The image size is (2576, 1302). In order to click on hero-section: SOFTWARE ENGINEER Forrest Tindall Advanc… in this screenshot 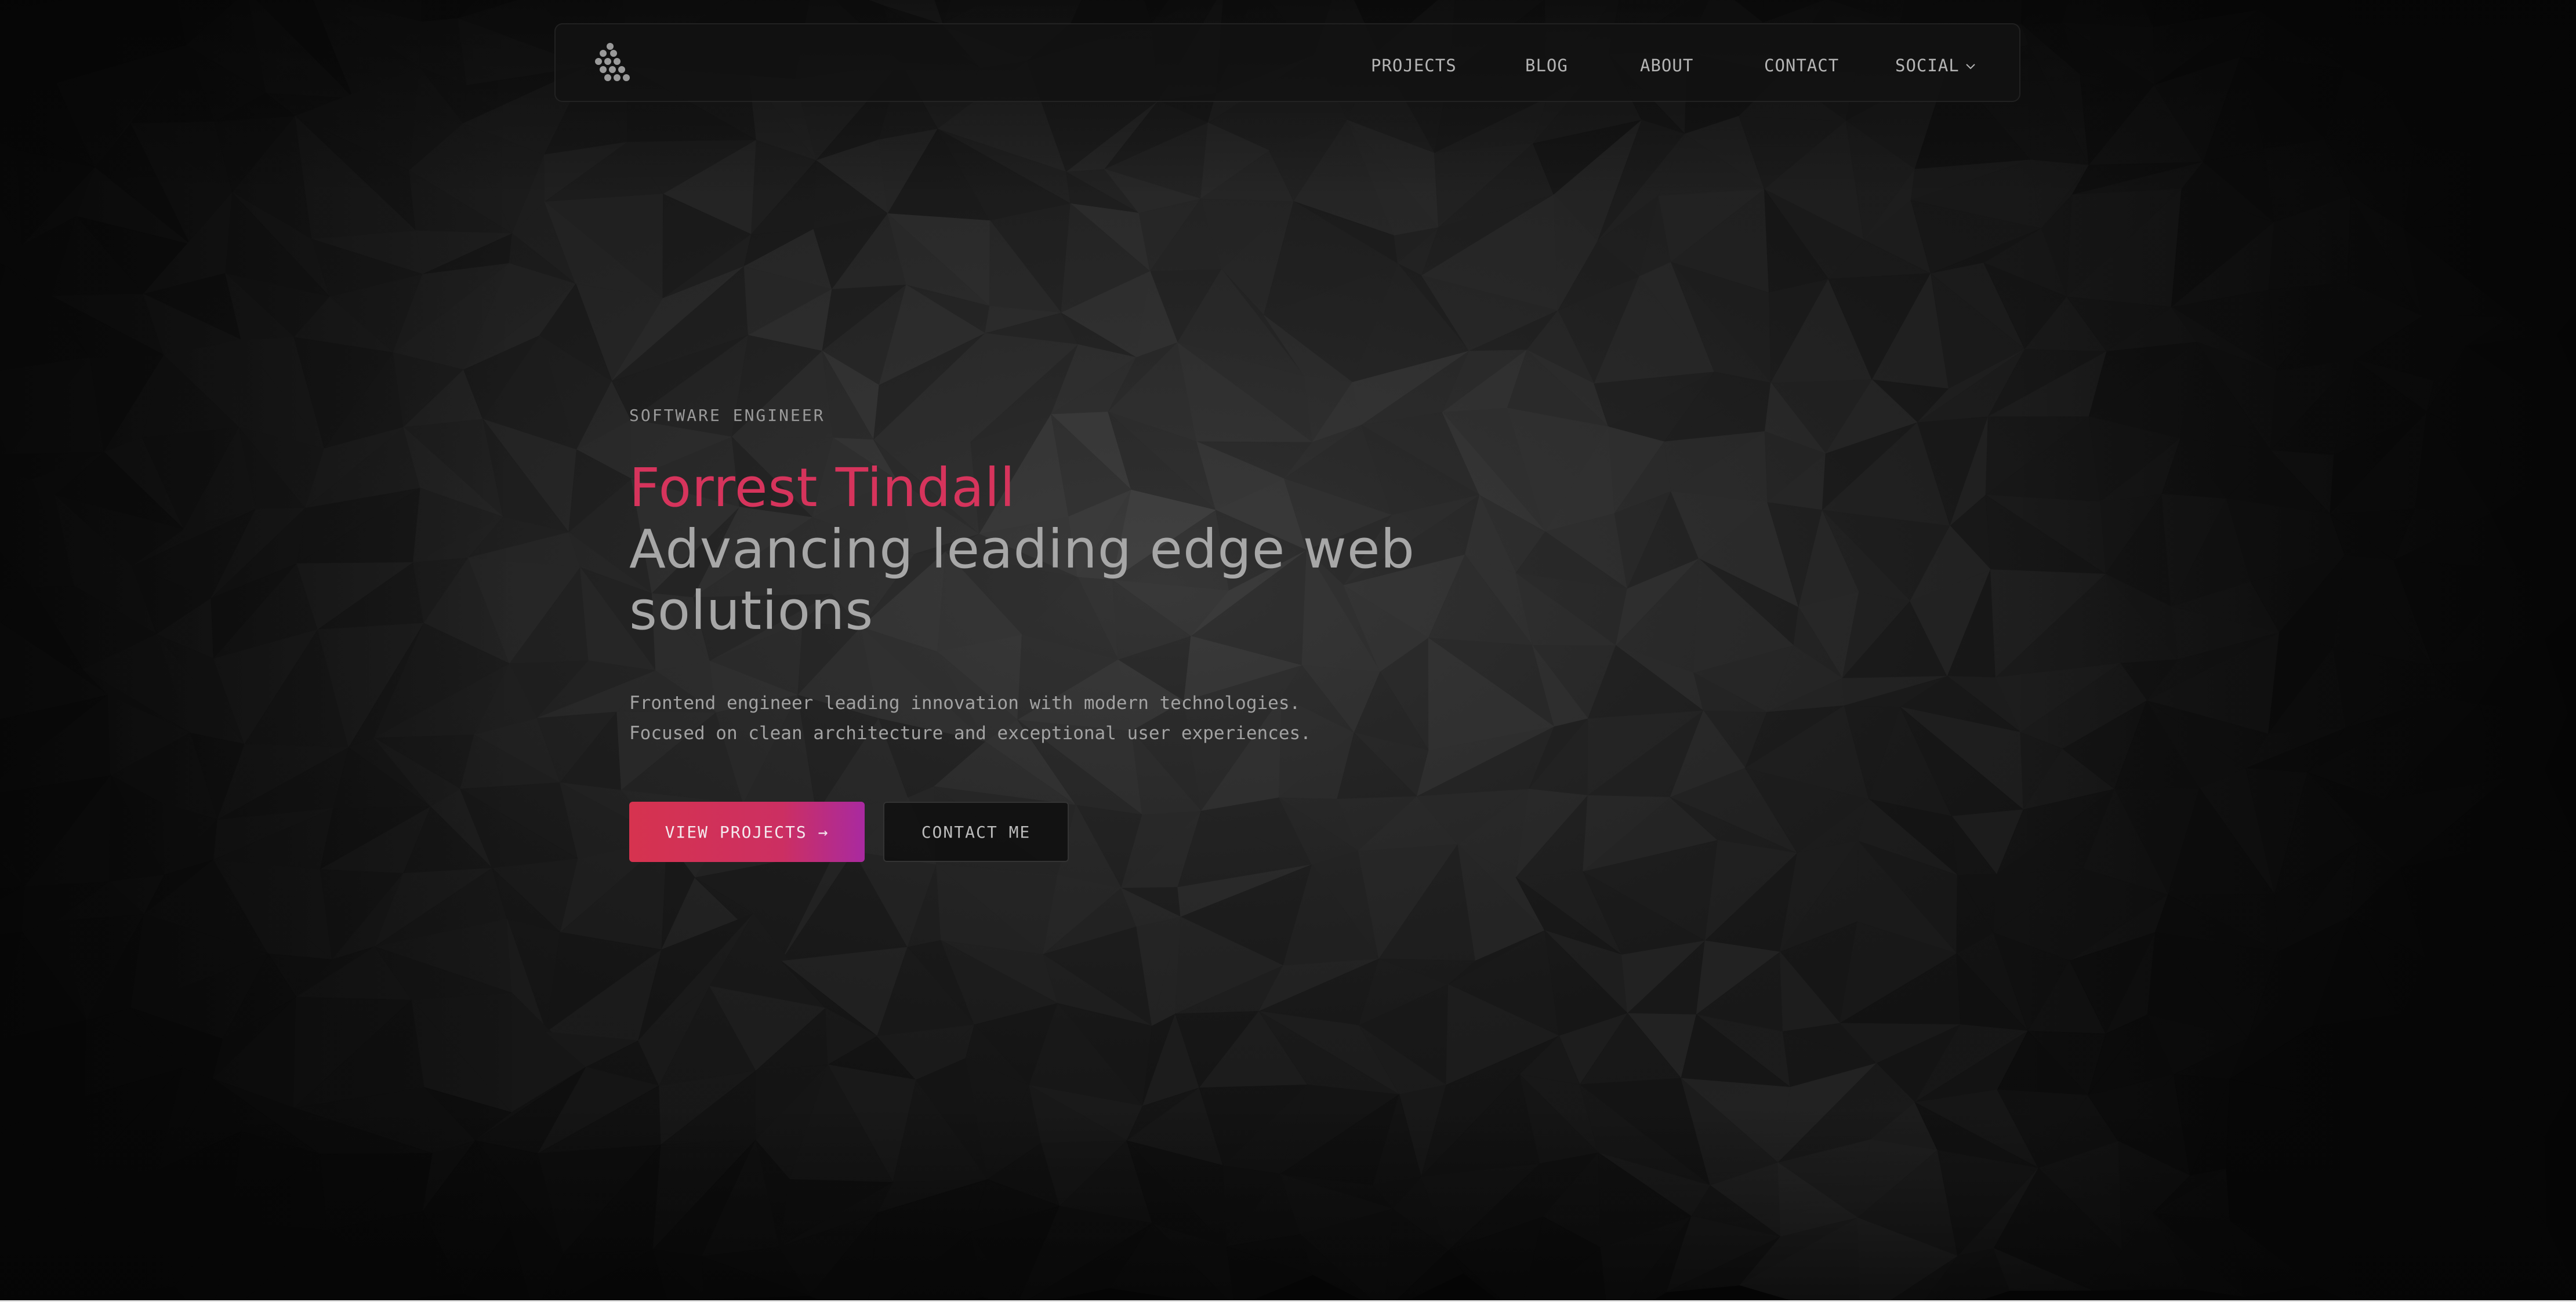, I will do `click(1064, 634)`.